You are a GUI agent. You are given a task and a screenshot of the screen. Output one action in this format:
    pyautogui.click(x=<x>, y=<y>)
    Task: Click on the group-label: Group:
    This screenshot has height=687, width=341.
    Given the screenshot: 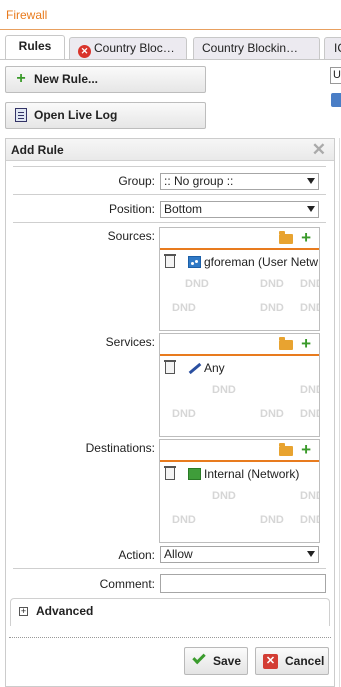 What is the action you would take?
    pyautogui.click(x=136, y=181)
    